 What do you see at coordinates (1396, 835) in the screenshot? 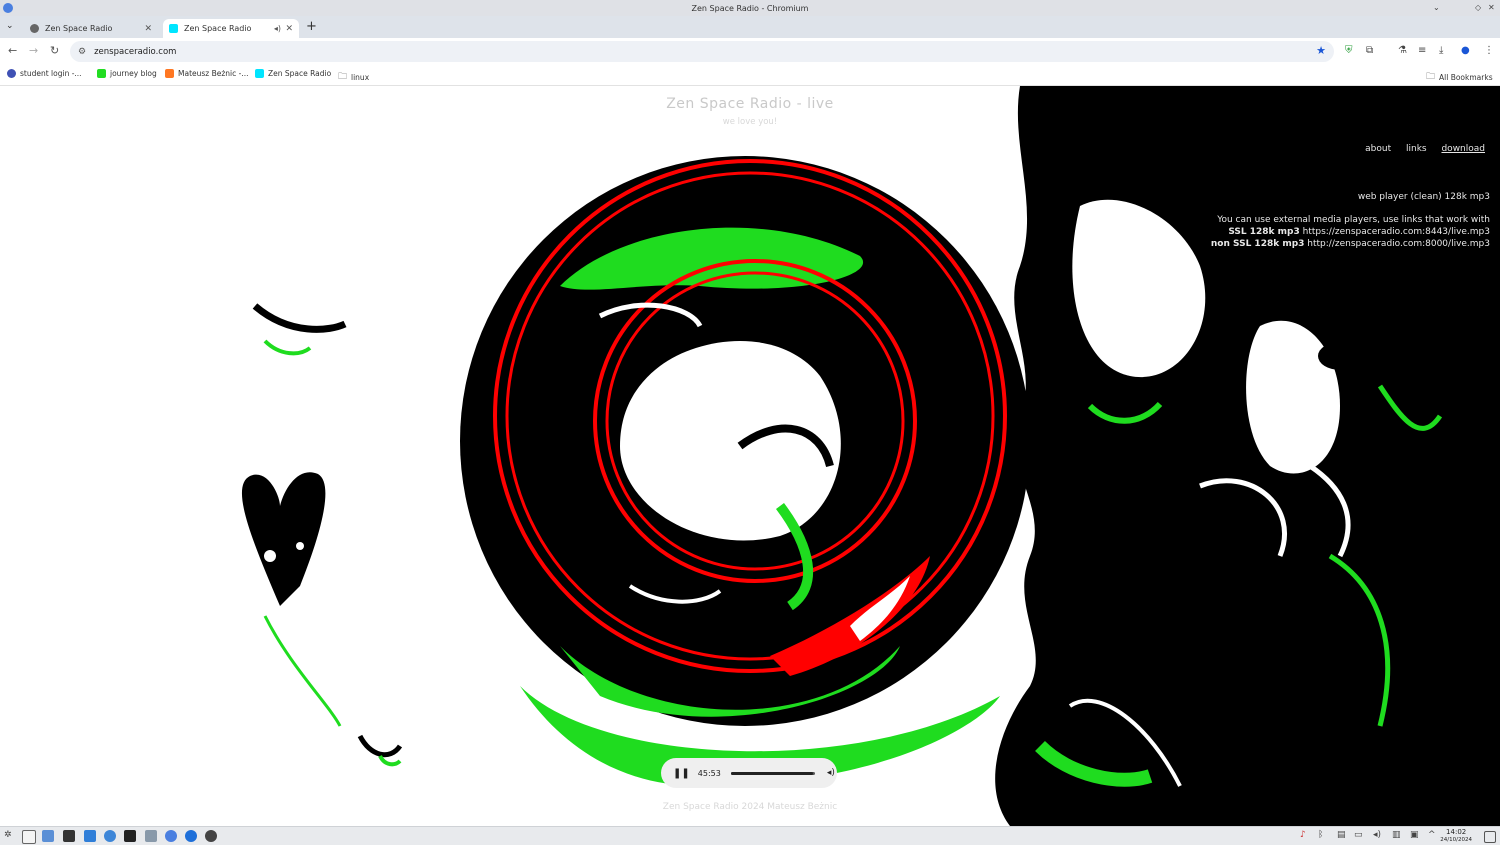
I see `disk-icon: ▥` at bounding box center [1396, 835].